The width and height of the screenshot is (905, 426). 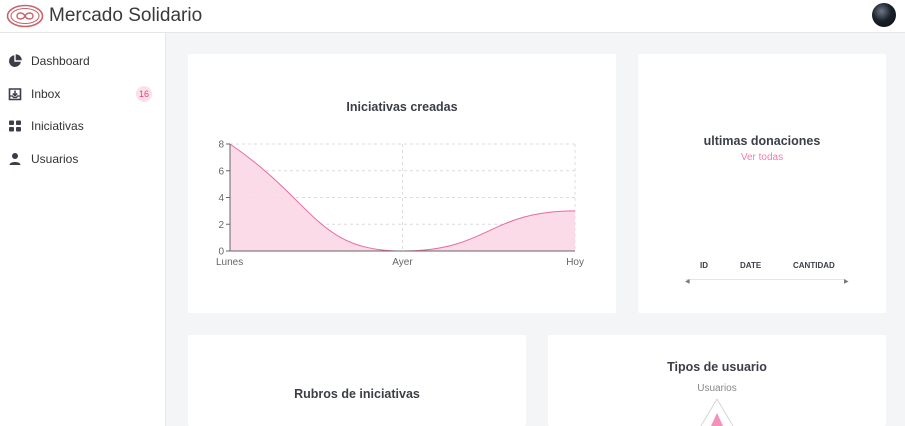 What do you see at coordinates (452, 16) in the screenshot?
I see `top-header: Mercado Solidario` at bounding box center [452, 16].